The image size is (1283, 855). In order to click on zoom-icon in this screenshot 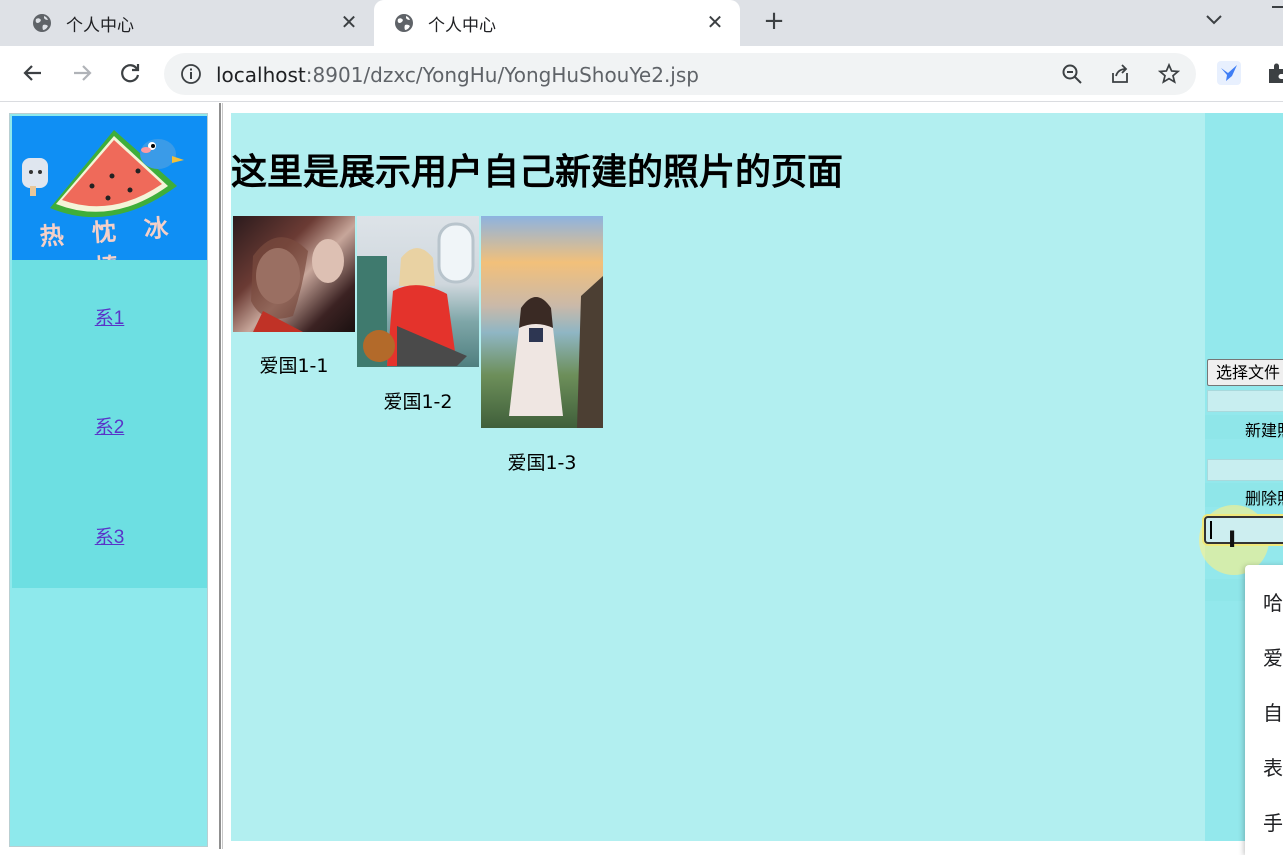, I will do `click(1072, 74)`.